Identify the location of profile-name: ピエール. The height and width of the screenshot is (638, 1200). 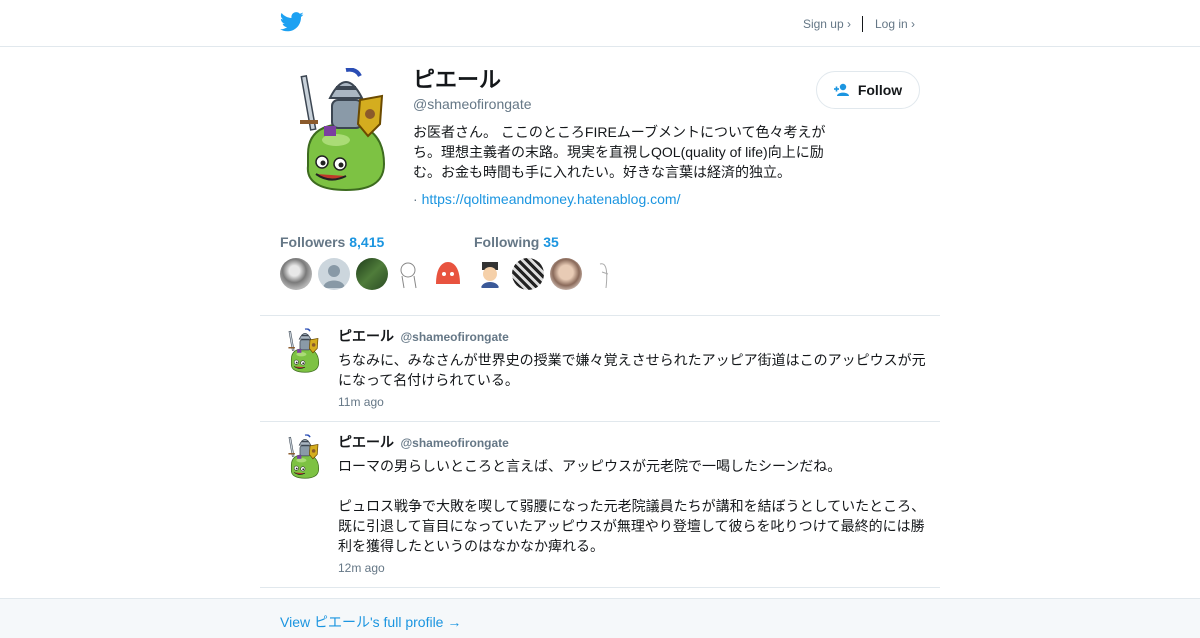
(457, 79).